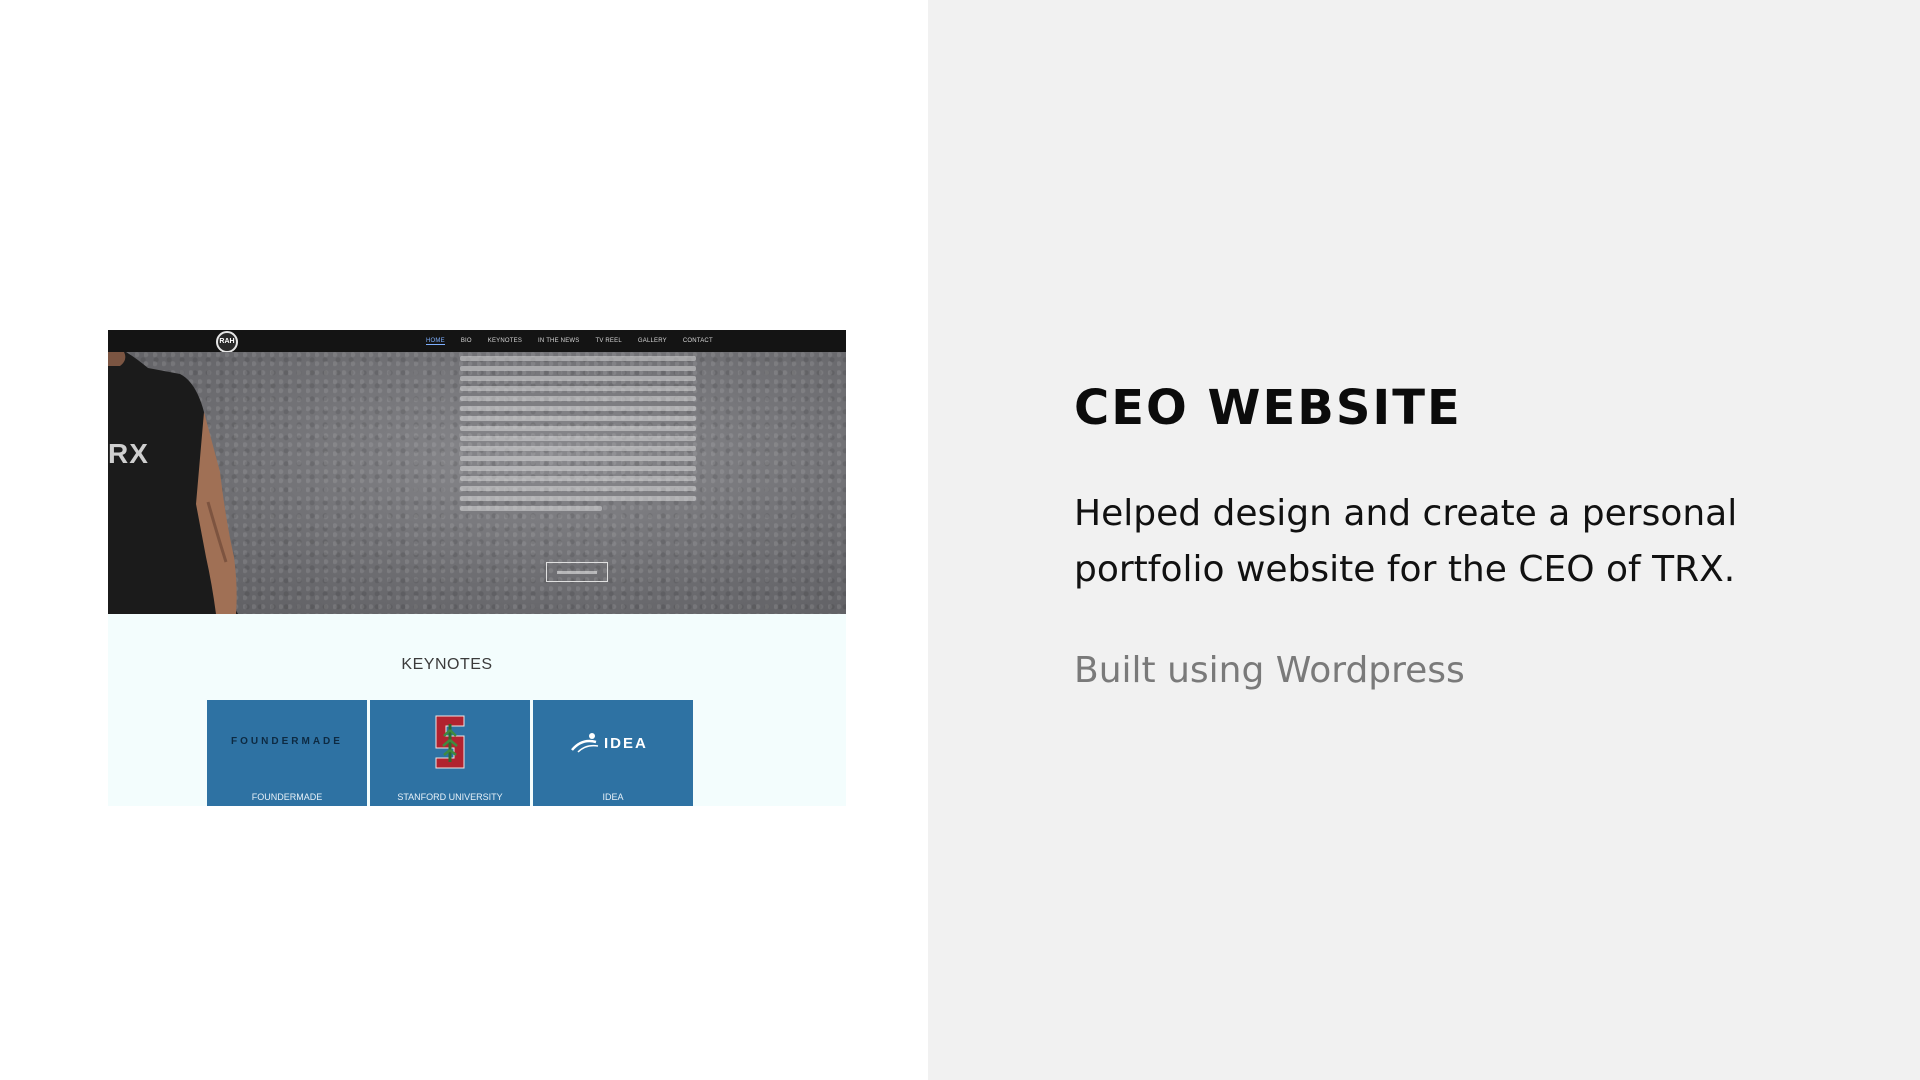 The image size is (1920, 1080). I want to click on stanford-s-tree-icon, so click(450, 742).